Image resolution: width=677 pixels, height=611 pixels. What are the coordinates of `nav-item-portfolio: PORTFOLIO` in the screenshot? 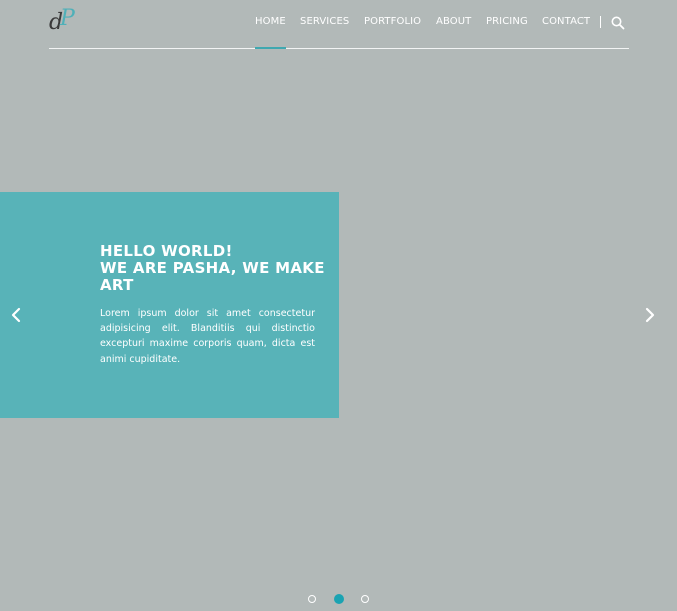 It's located at (392, 22).